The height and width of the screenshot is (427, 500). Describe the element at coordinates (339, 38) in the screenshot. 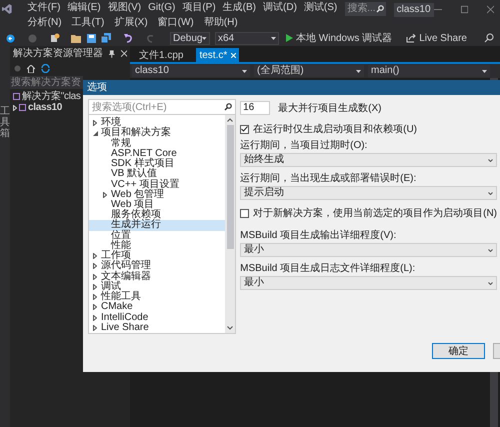

I see `start-debugging-button: 本地 Windows 调试器` at that location.